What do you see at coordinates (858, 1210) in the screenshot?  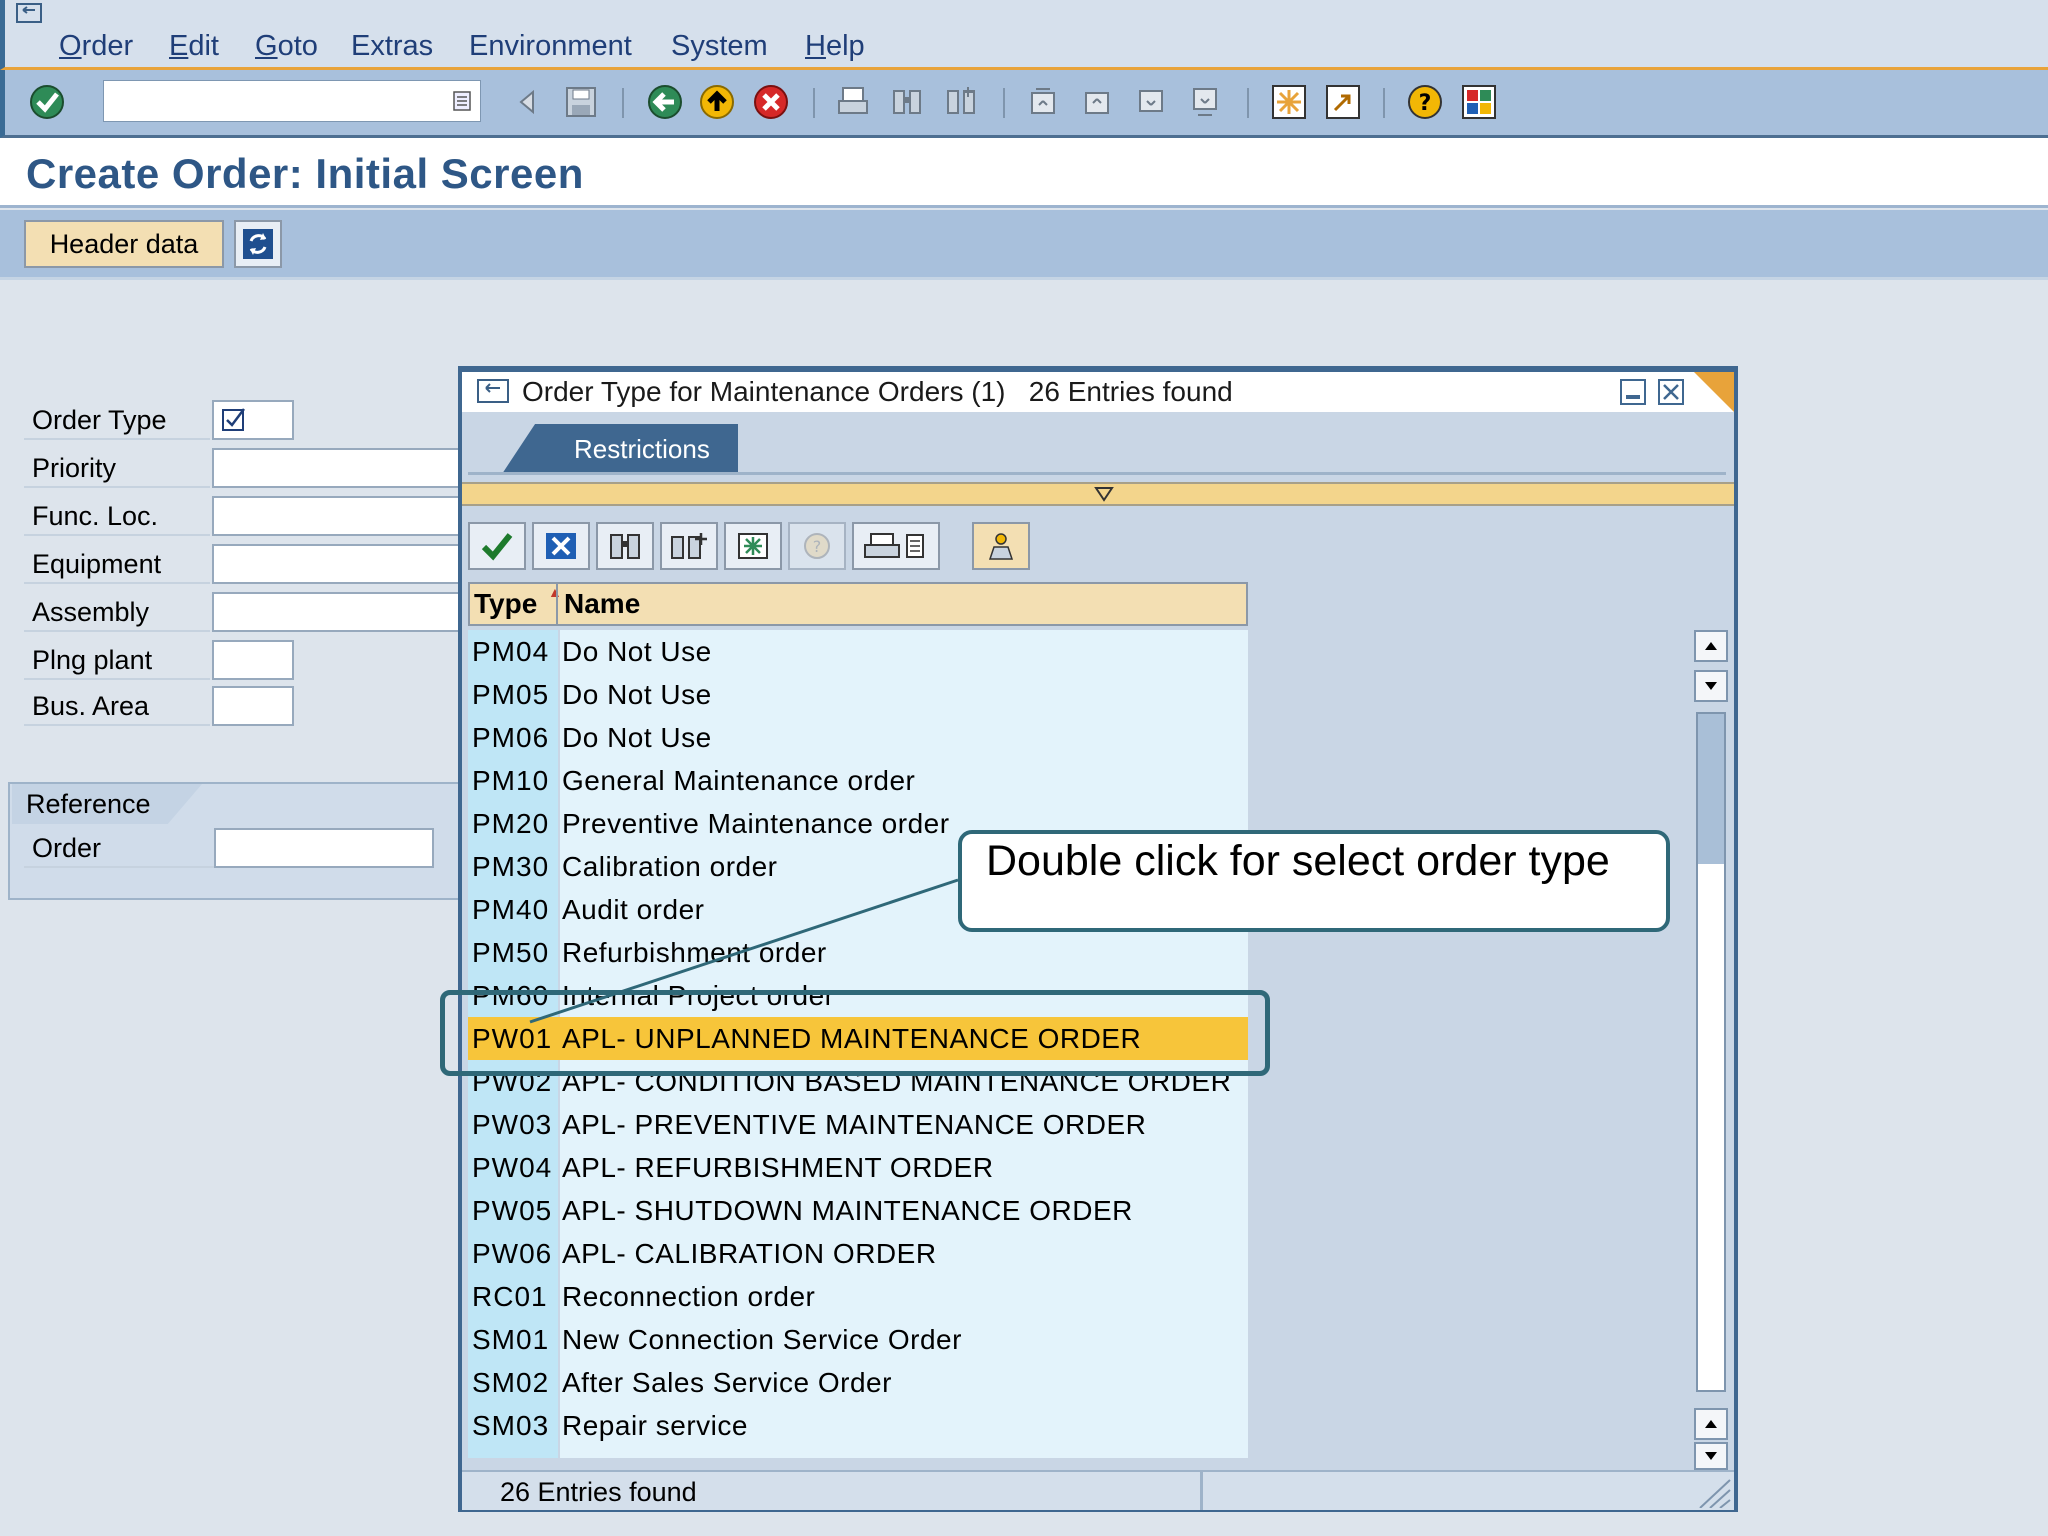 I see `table-row: PW05 APL- SHUTDOWN MAINTENANCE ORDER` at bounding box center [858, 1210].